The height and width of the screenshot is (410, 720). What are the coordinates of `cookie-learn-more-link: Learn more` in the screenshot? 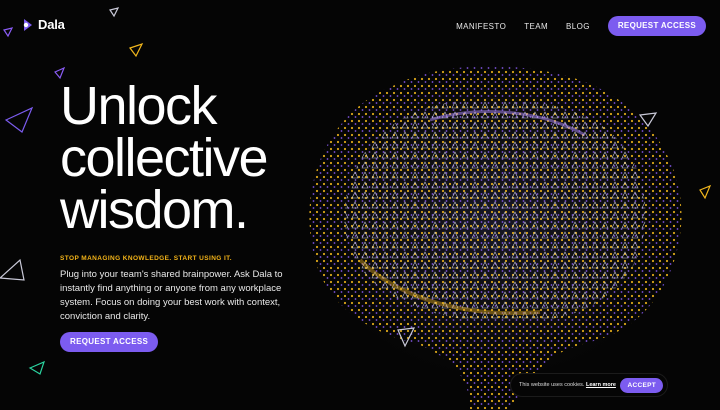 It's located at (601, 385).